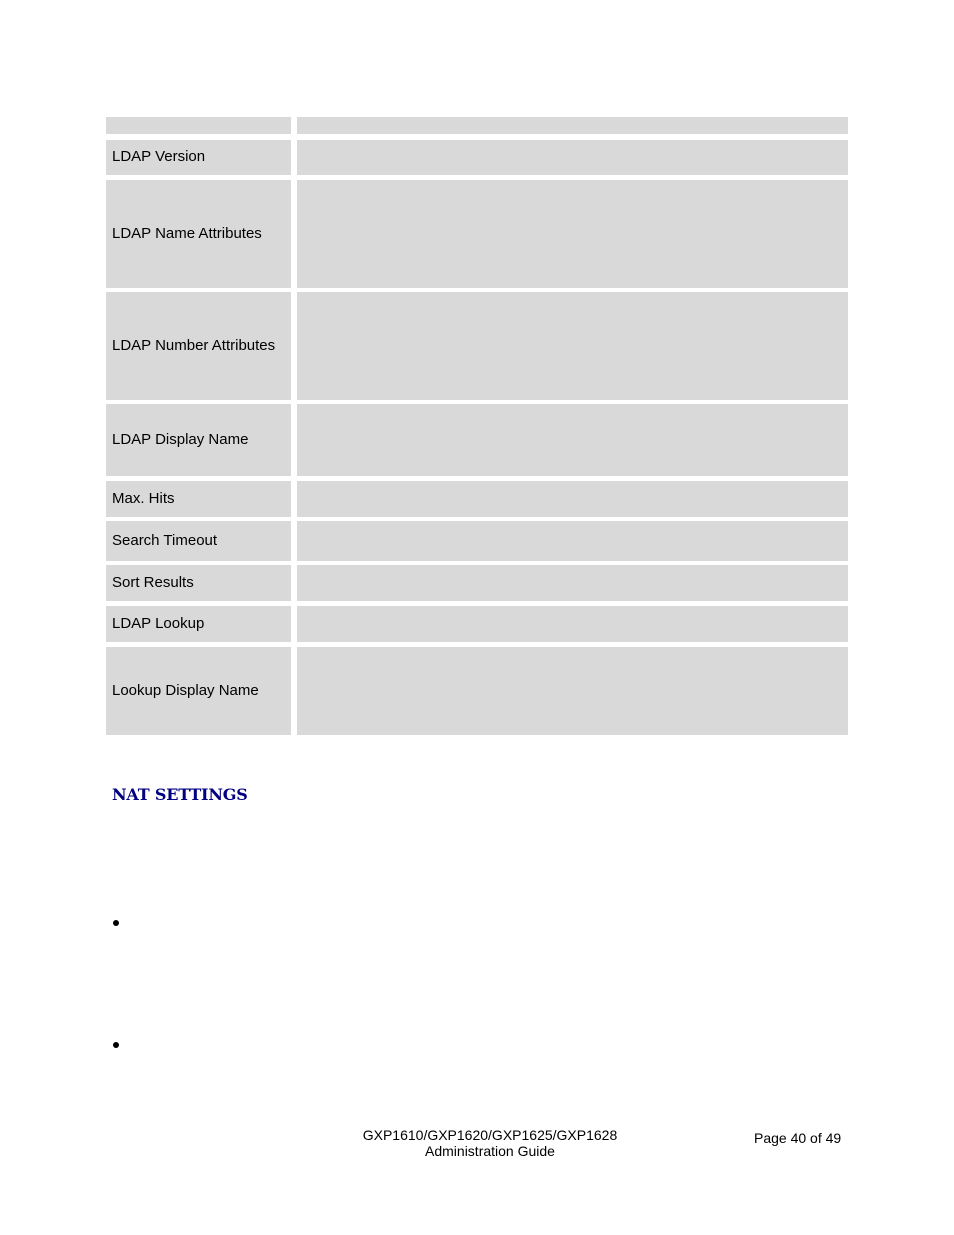 This screenshot has width=954, height=1235. Describe the element at coordinates (198, 125) in the screenshot. I see `table-row-label-cell` at that location.